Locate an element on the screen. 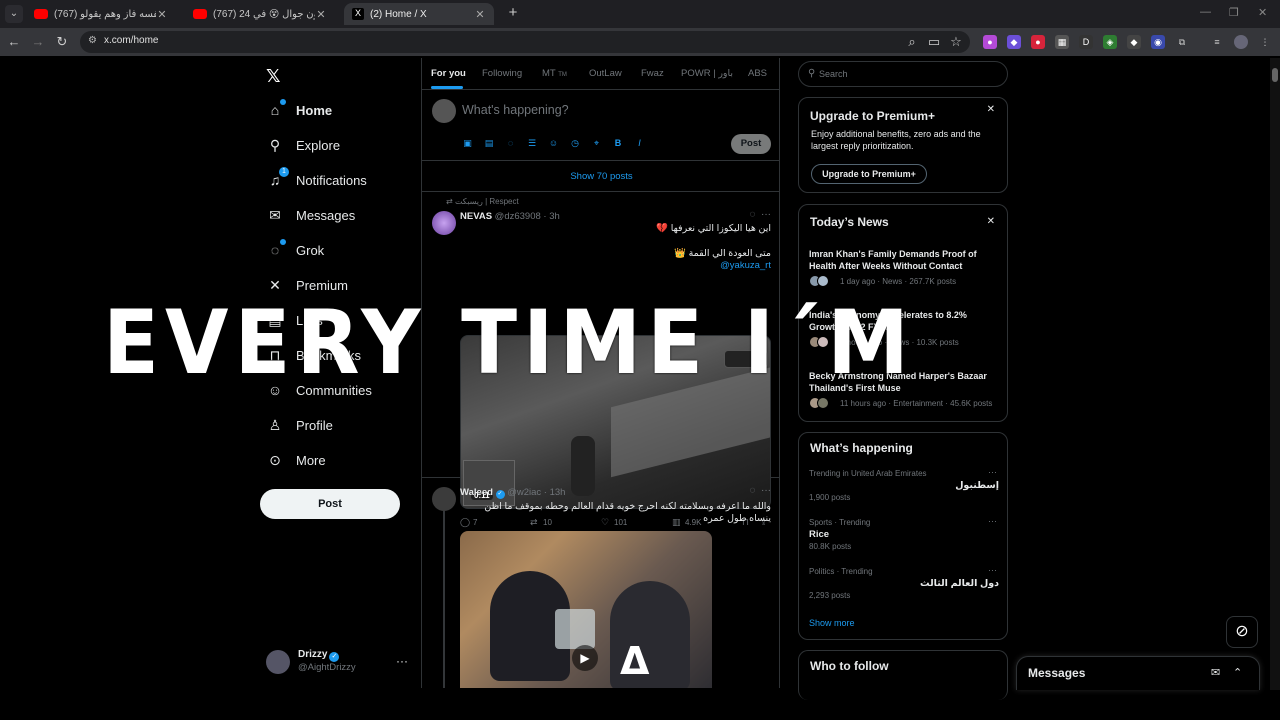 This screenshot has height=720, width=1280. new-message-icon: ✉ is located at coordinates (1215, 672).